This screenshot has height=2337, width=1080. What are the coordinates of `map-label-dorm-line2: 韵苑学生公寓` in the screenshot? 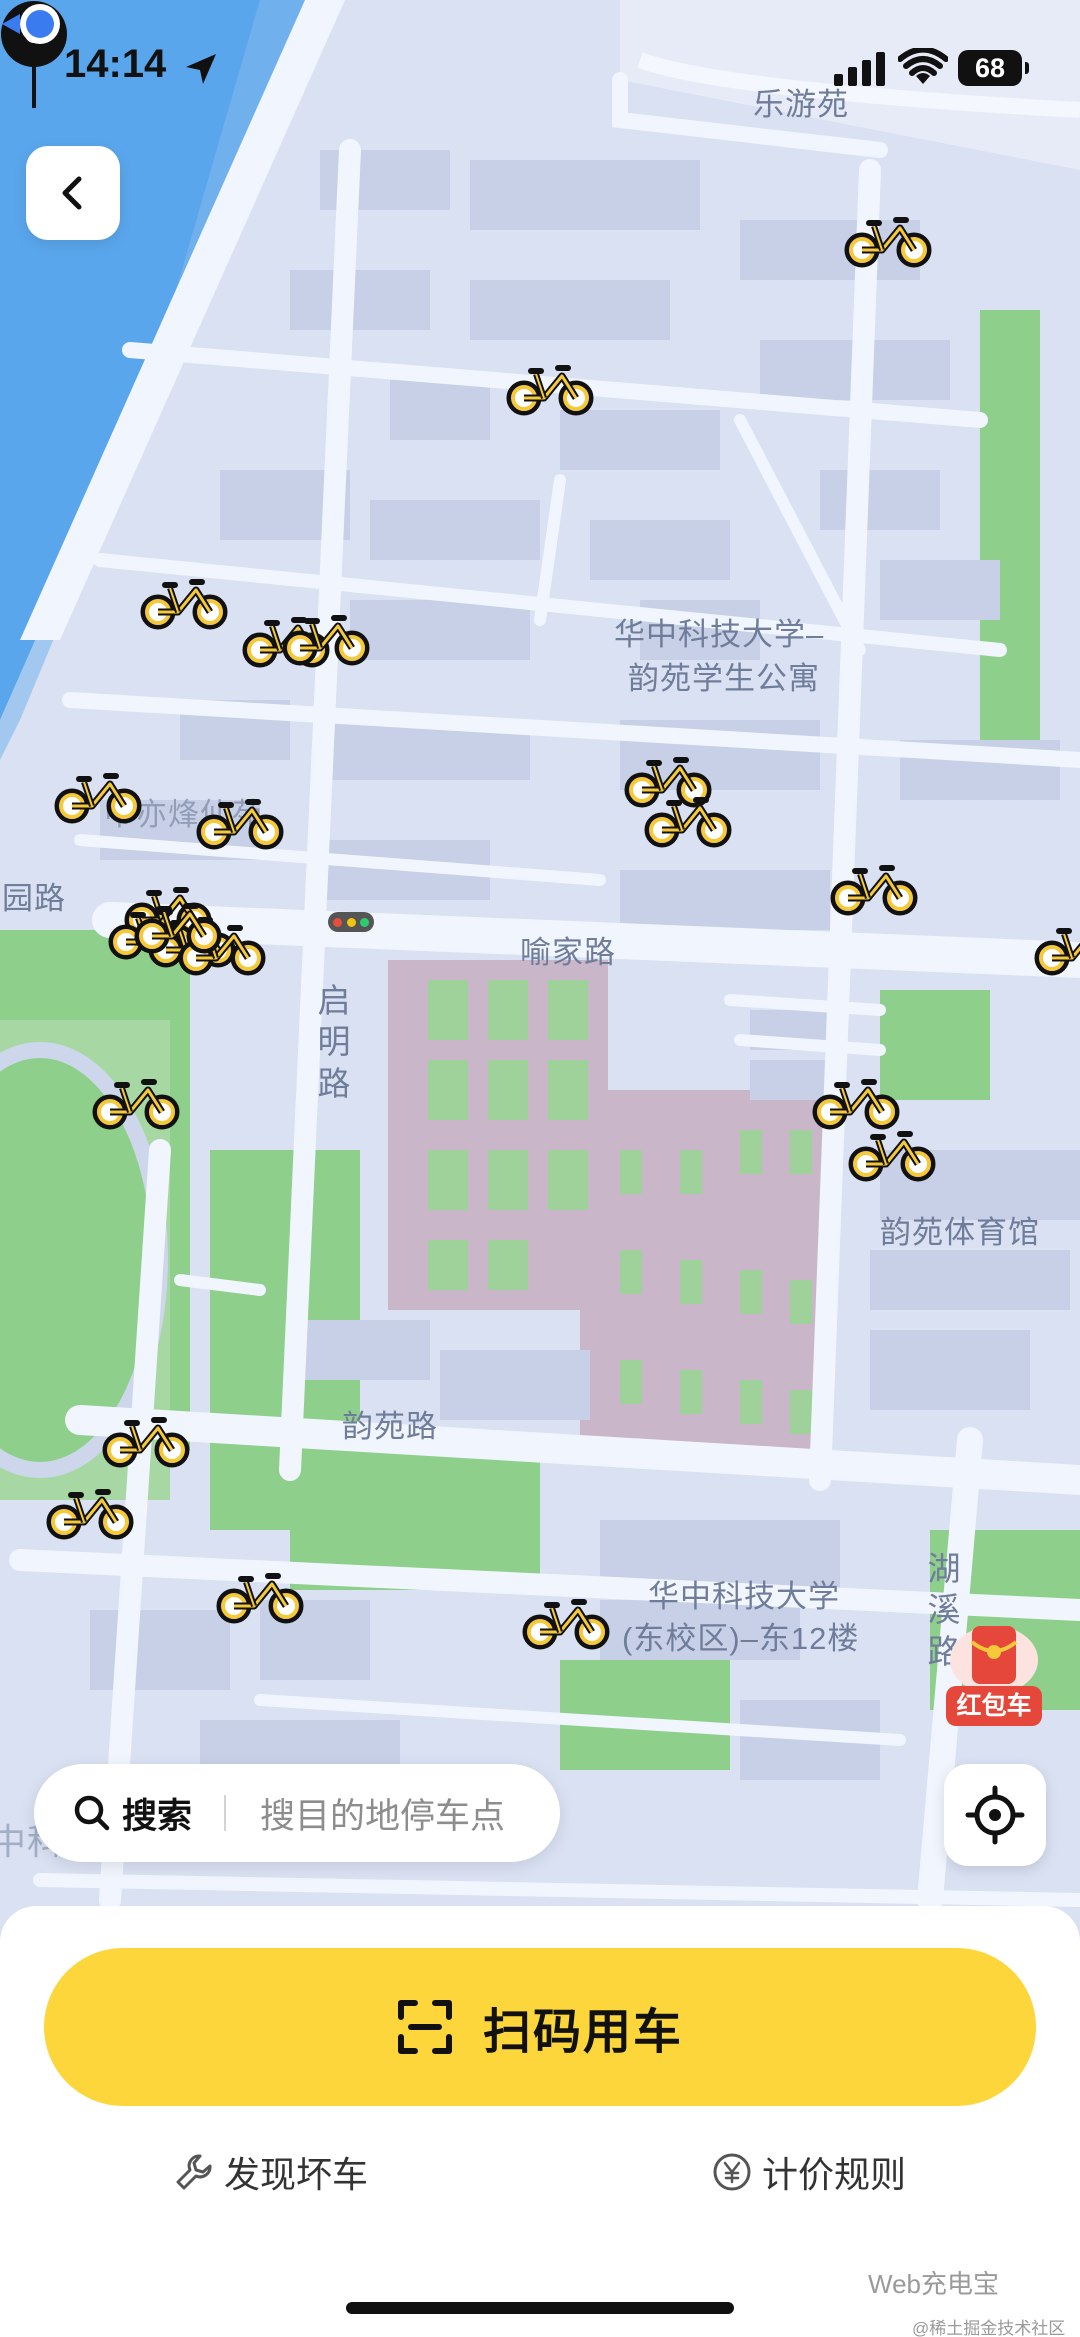 It's located at (724, 678).